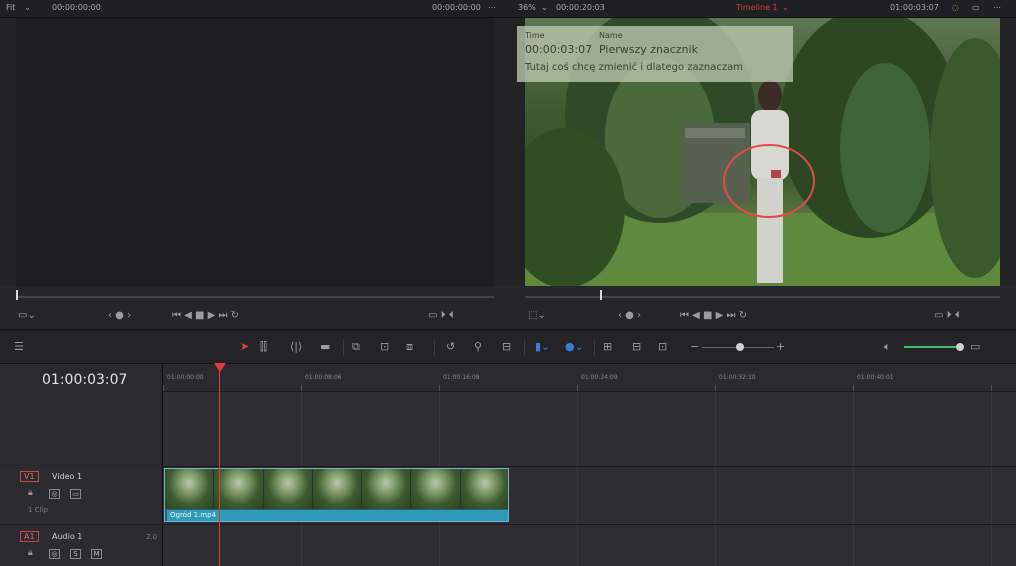  Describe the element at coordinates (976, 7) in the screenshot. I see `window-icon: ▭` at that location.